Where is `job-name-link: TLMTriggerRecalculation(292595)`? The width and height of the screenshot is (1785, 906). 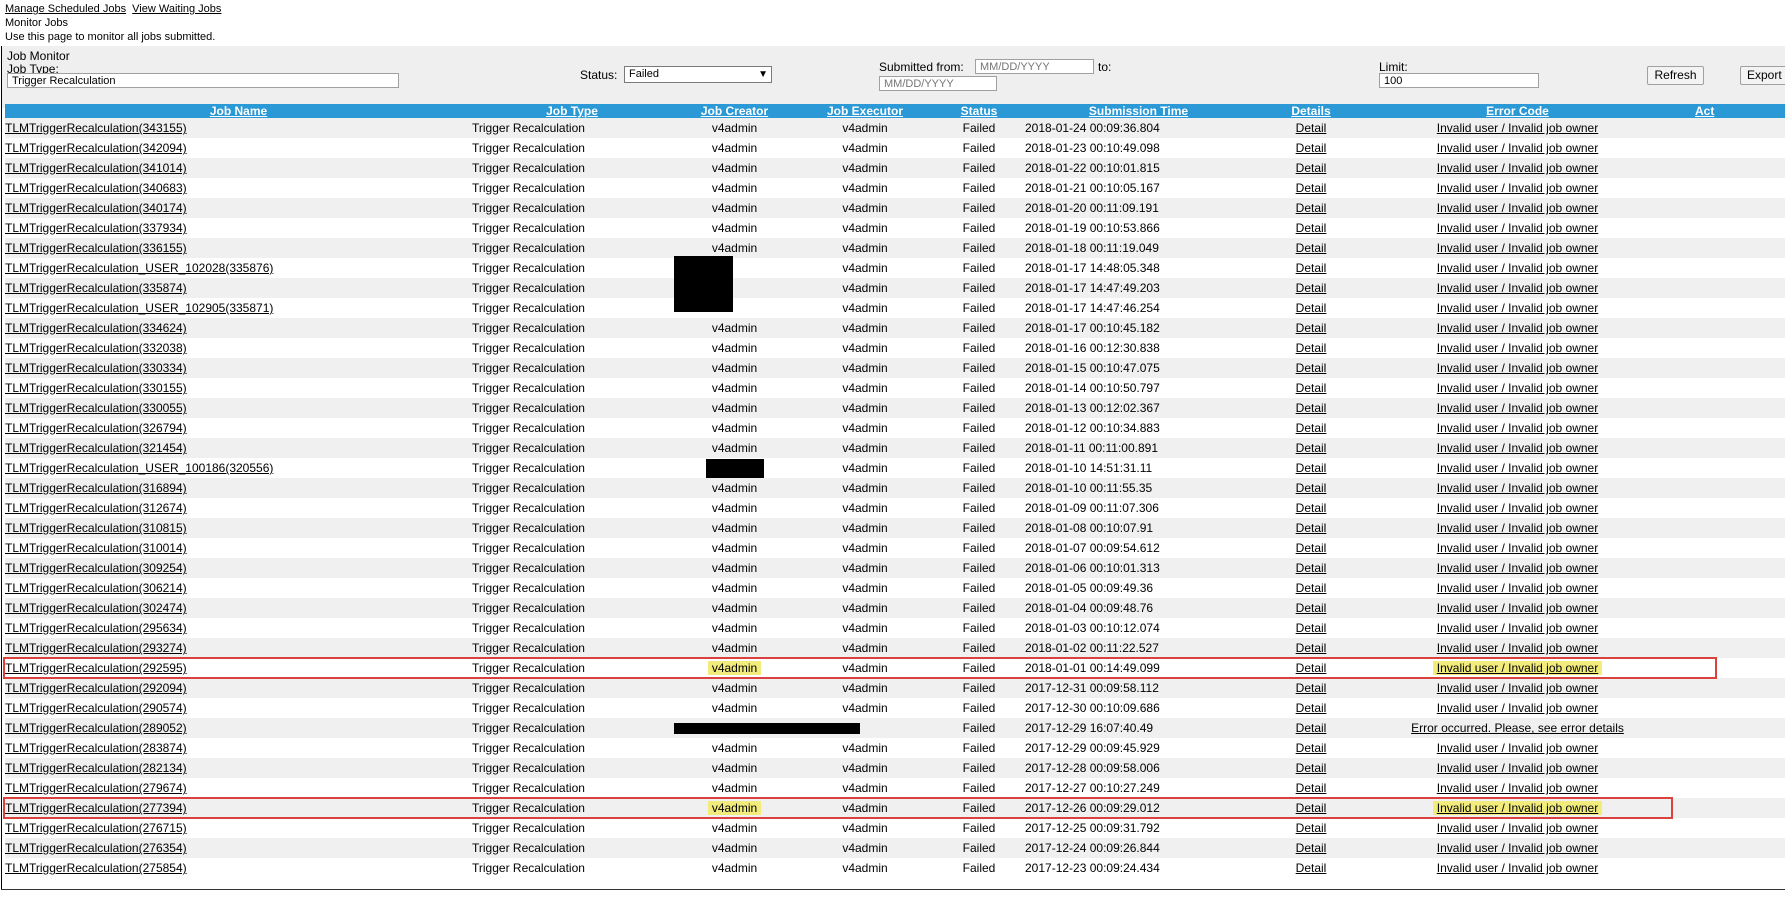 job-name-link: TLMTriggerRecalculation(292595) is located at coordinates (96, 668).